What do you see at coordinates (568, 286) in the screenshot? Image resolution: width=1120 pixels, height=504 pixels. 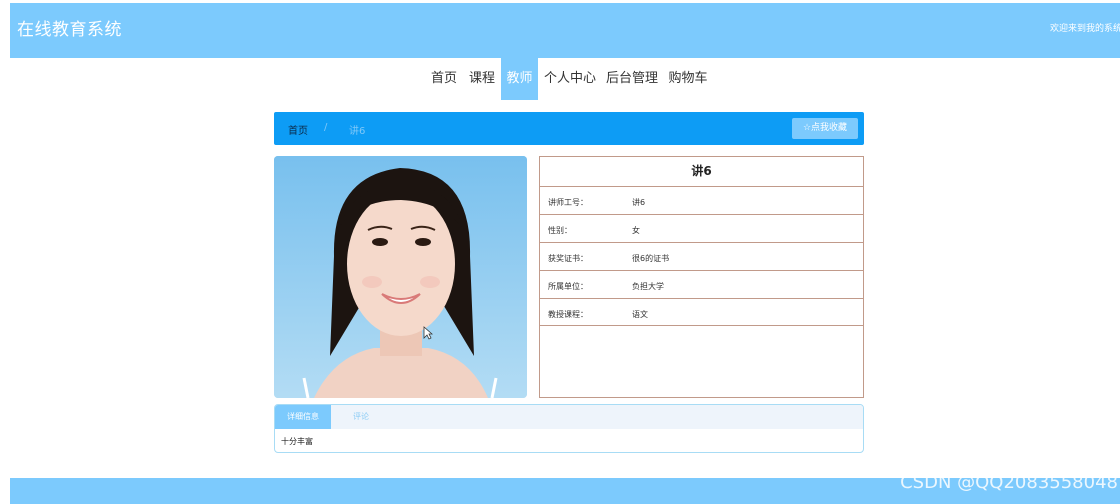 I see `info-label: 所属单位：` at bounding box center [568, 286].